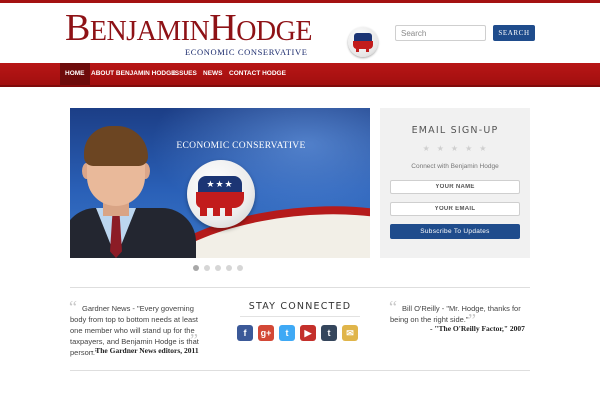  What do you see at coordinates (308, 333) in the screenshot?
I see `youtube-icon: ▶` at bounding box center [308, 333].